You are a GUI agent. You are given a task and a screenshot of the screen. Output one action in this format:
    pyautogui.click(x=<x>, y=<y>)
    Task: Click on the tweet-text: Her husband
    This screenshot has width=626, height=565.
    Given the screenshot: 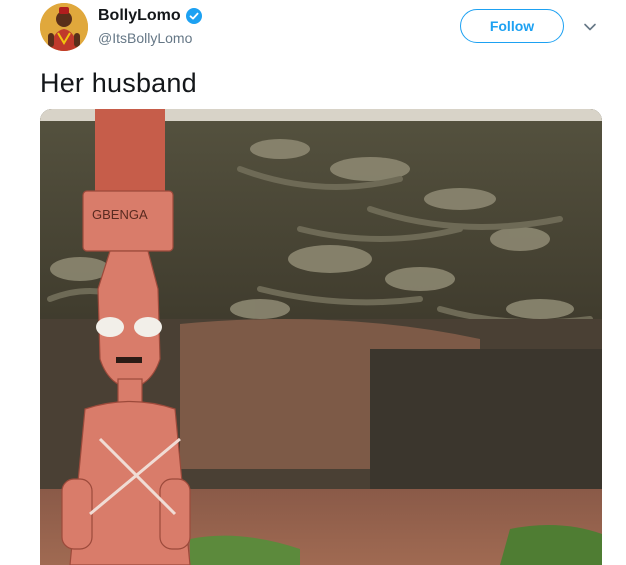 What is the action you would take?
    pyautogui.click(x=118, y=83)
    